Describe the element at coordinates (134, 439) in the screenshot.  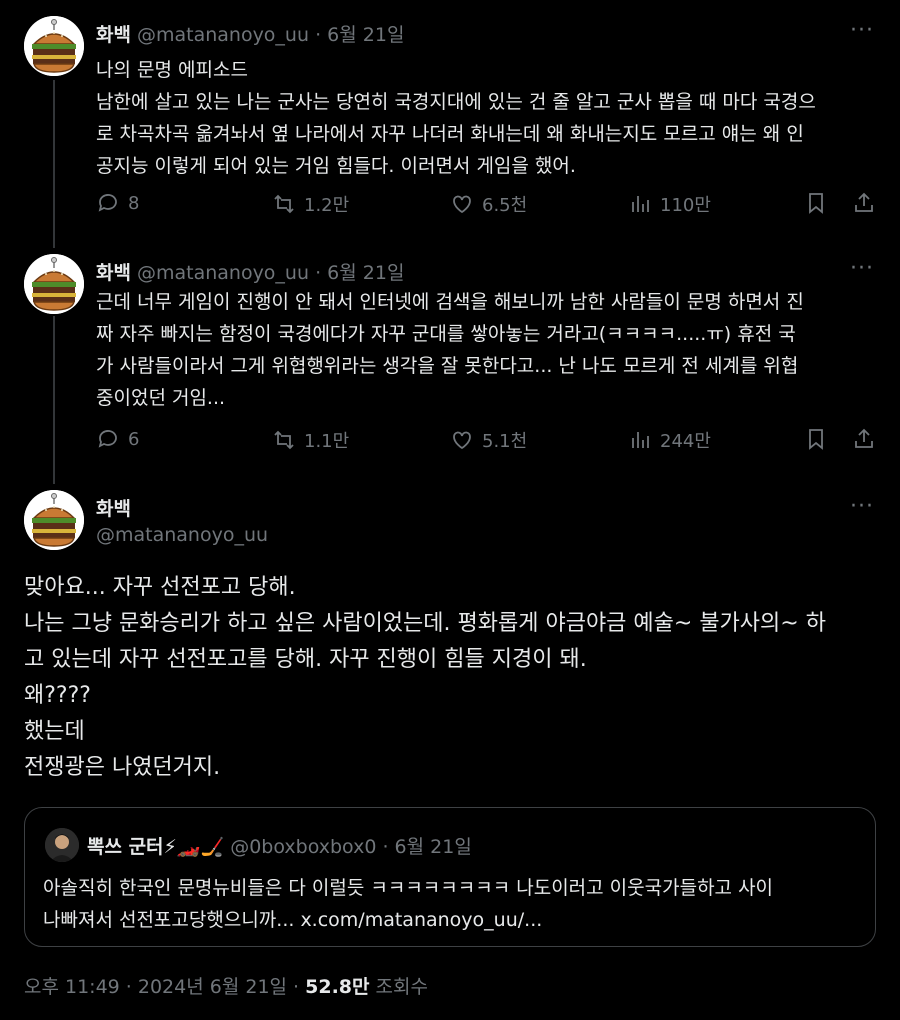
I see `reply-count: 6` at that location.